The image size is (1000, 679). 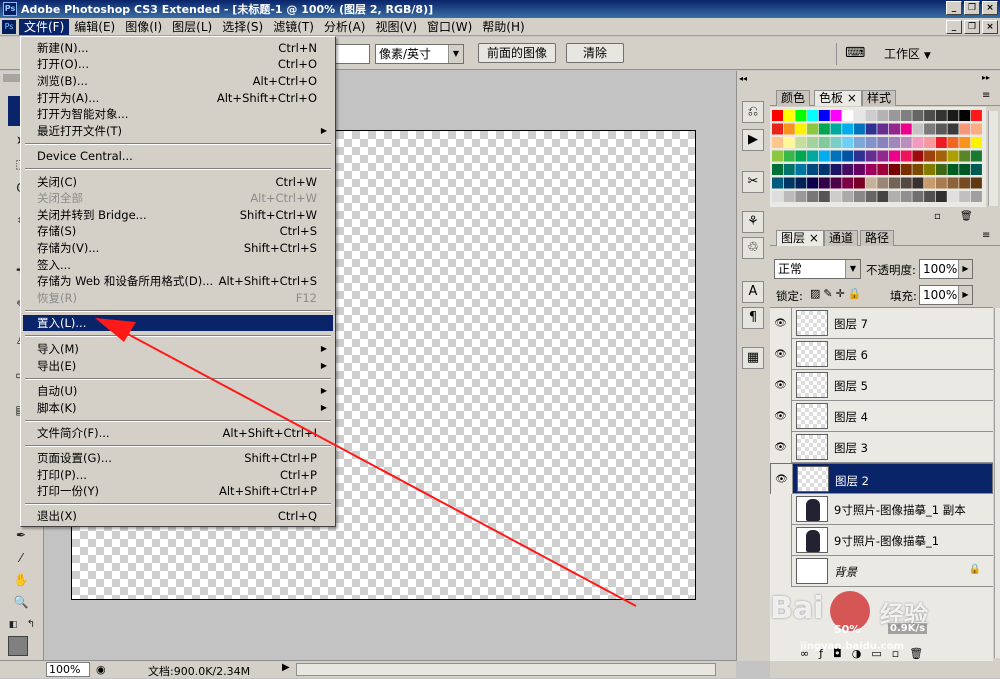 I want to click on menu-image: 图像(I), so click(x=143, y=27).